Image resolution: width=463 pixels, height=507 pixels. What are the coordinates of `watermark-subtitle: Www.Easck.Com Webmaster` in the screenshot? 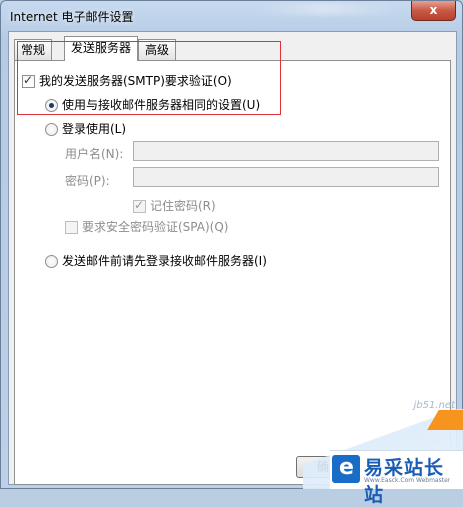 It's located at (407, 480).